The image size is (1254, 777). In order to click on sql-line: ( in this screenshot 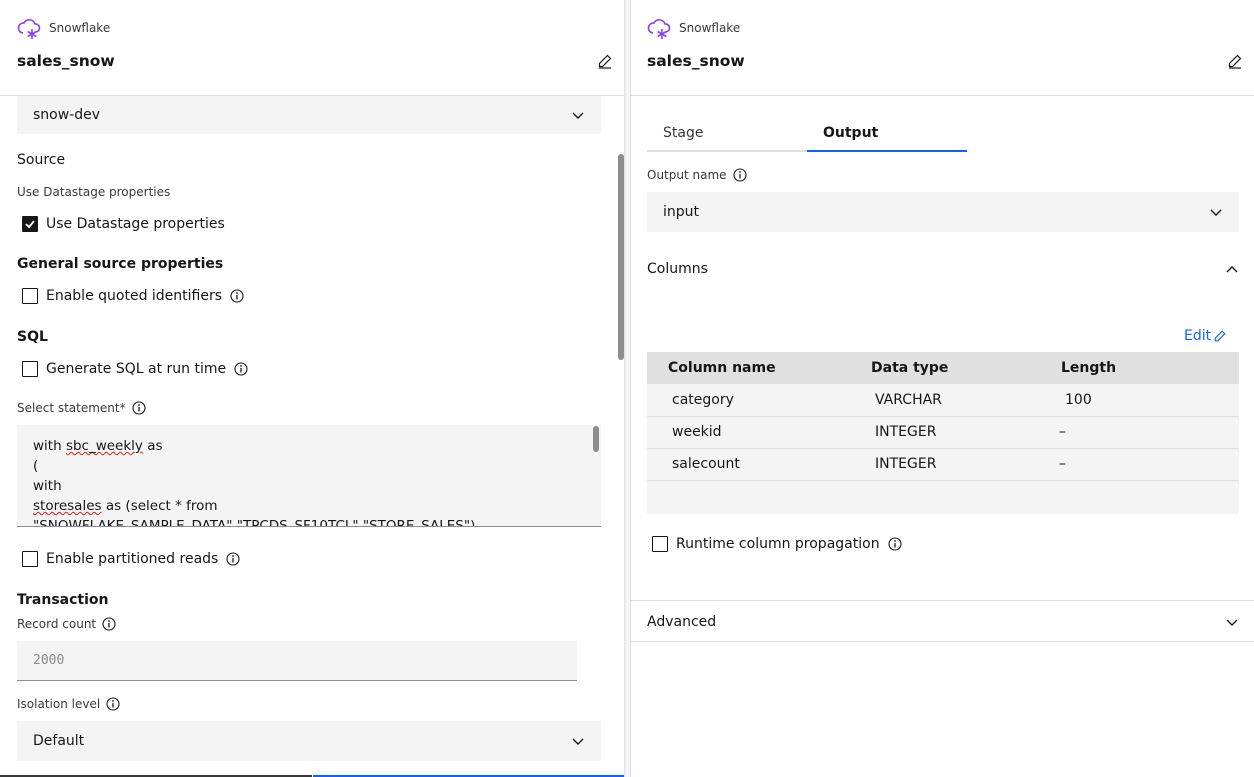, I will do `click(309, 466)`.